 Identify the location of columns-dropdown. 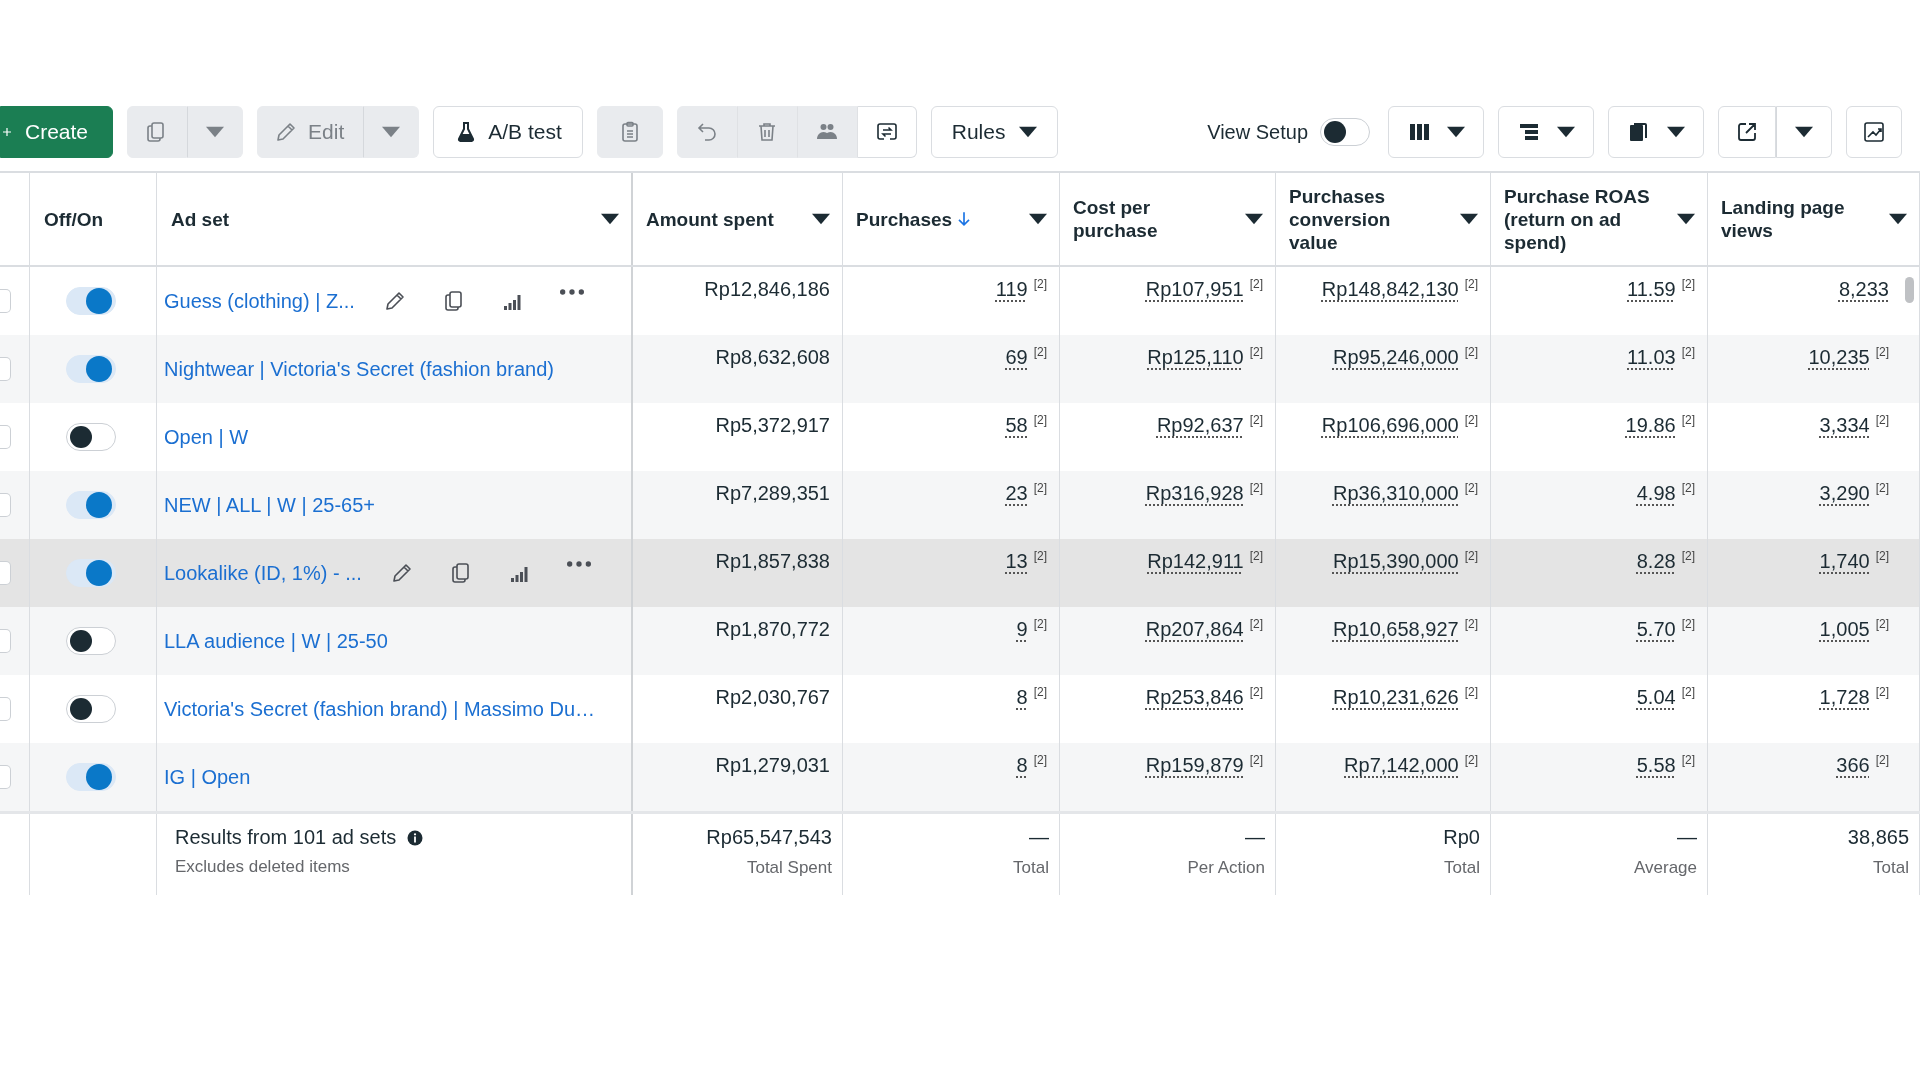
(1436, 132).